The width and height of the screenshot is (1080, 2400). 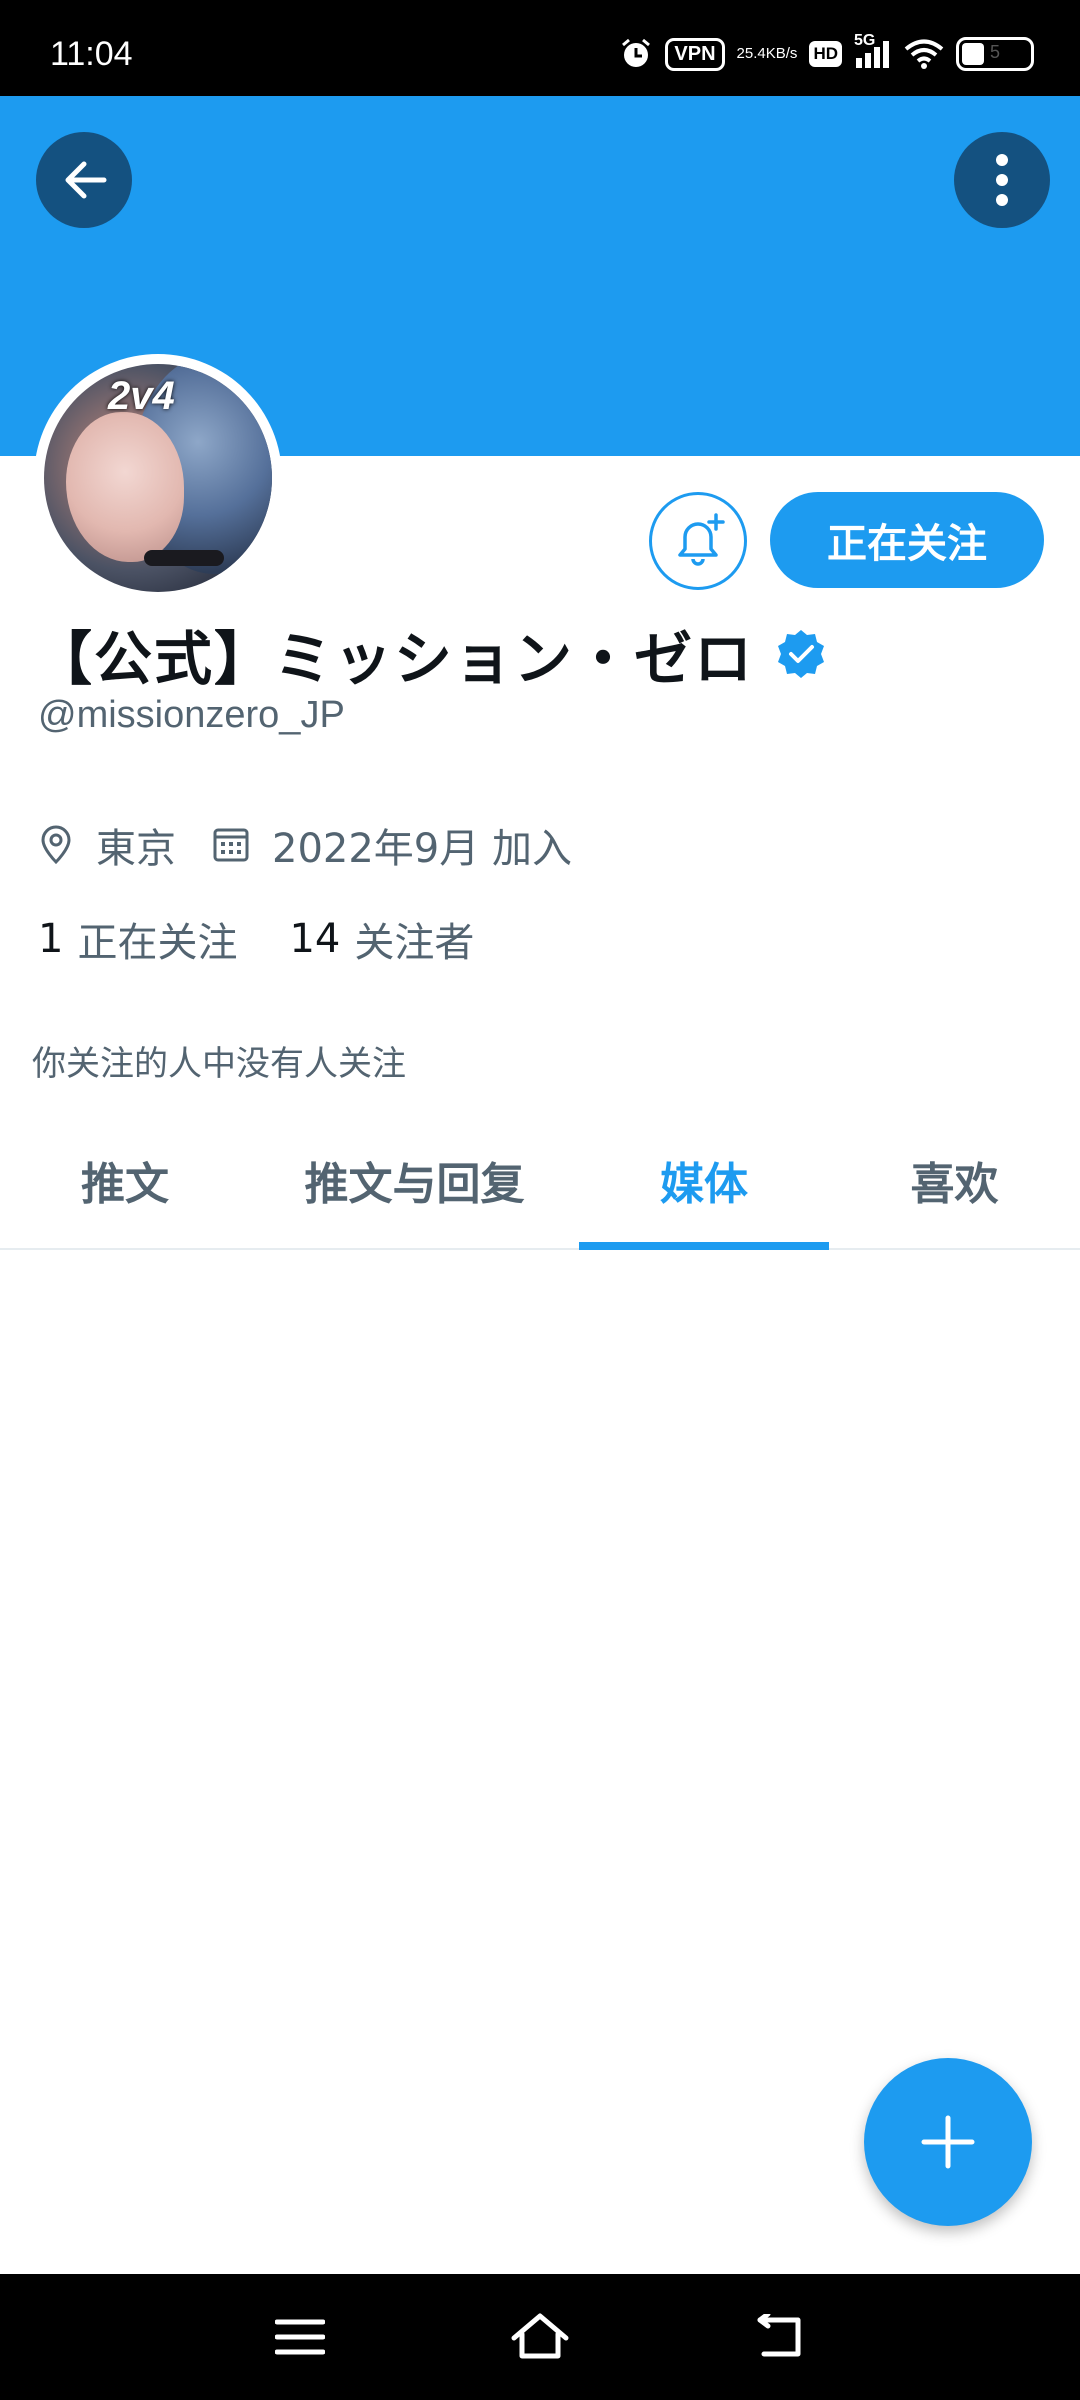 What do you see at coordinates (704, 1181) in the screenshot?
I see `tab-media: 媒体` at bounding box center [704, 1181].